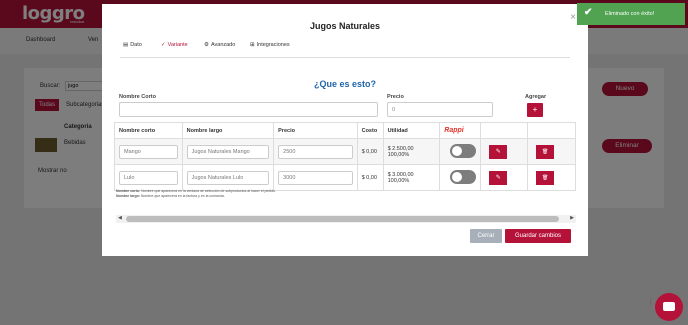 The image size is (688, 325). What do you see at coordinates (148, 151) in the screenshot?
I see `nombre-corto-field: Mango` at bounding box center [148, 151].